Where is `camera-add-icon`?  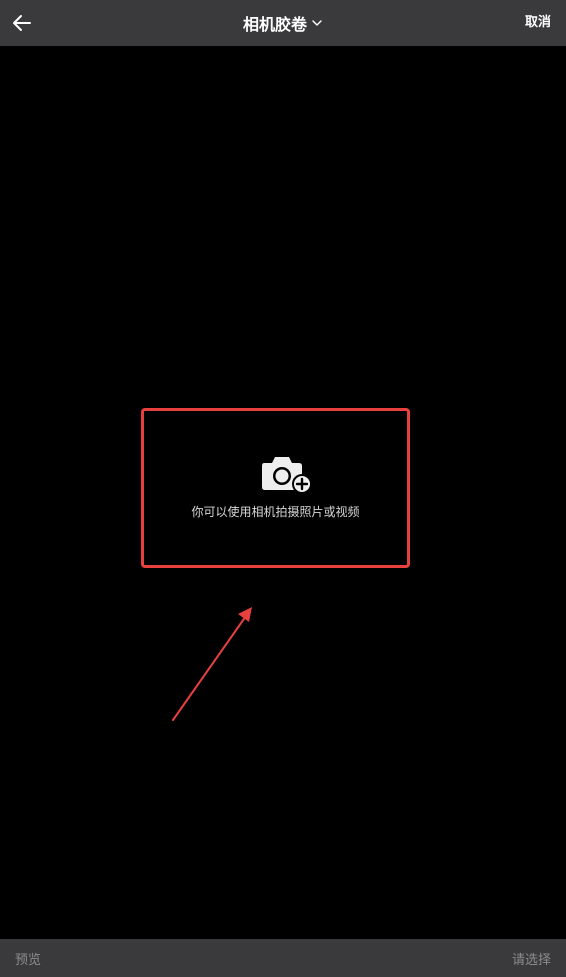 camera-add-icon is located at coordinates (286, 473).